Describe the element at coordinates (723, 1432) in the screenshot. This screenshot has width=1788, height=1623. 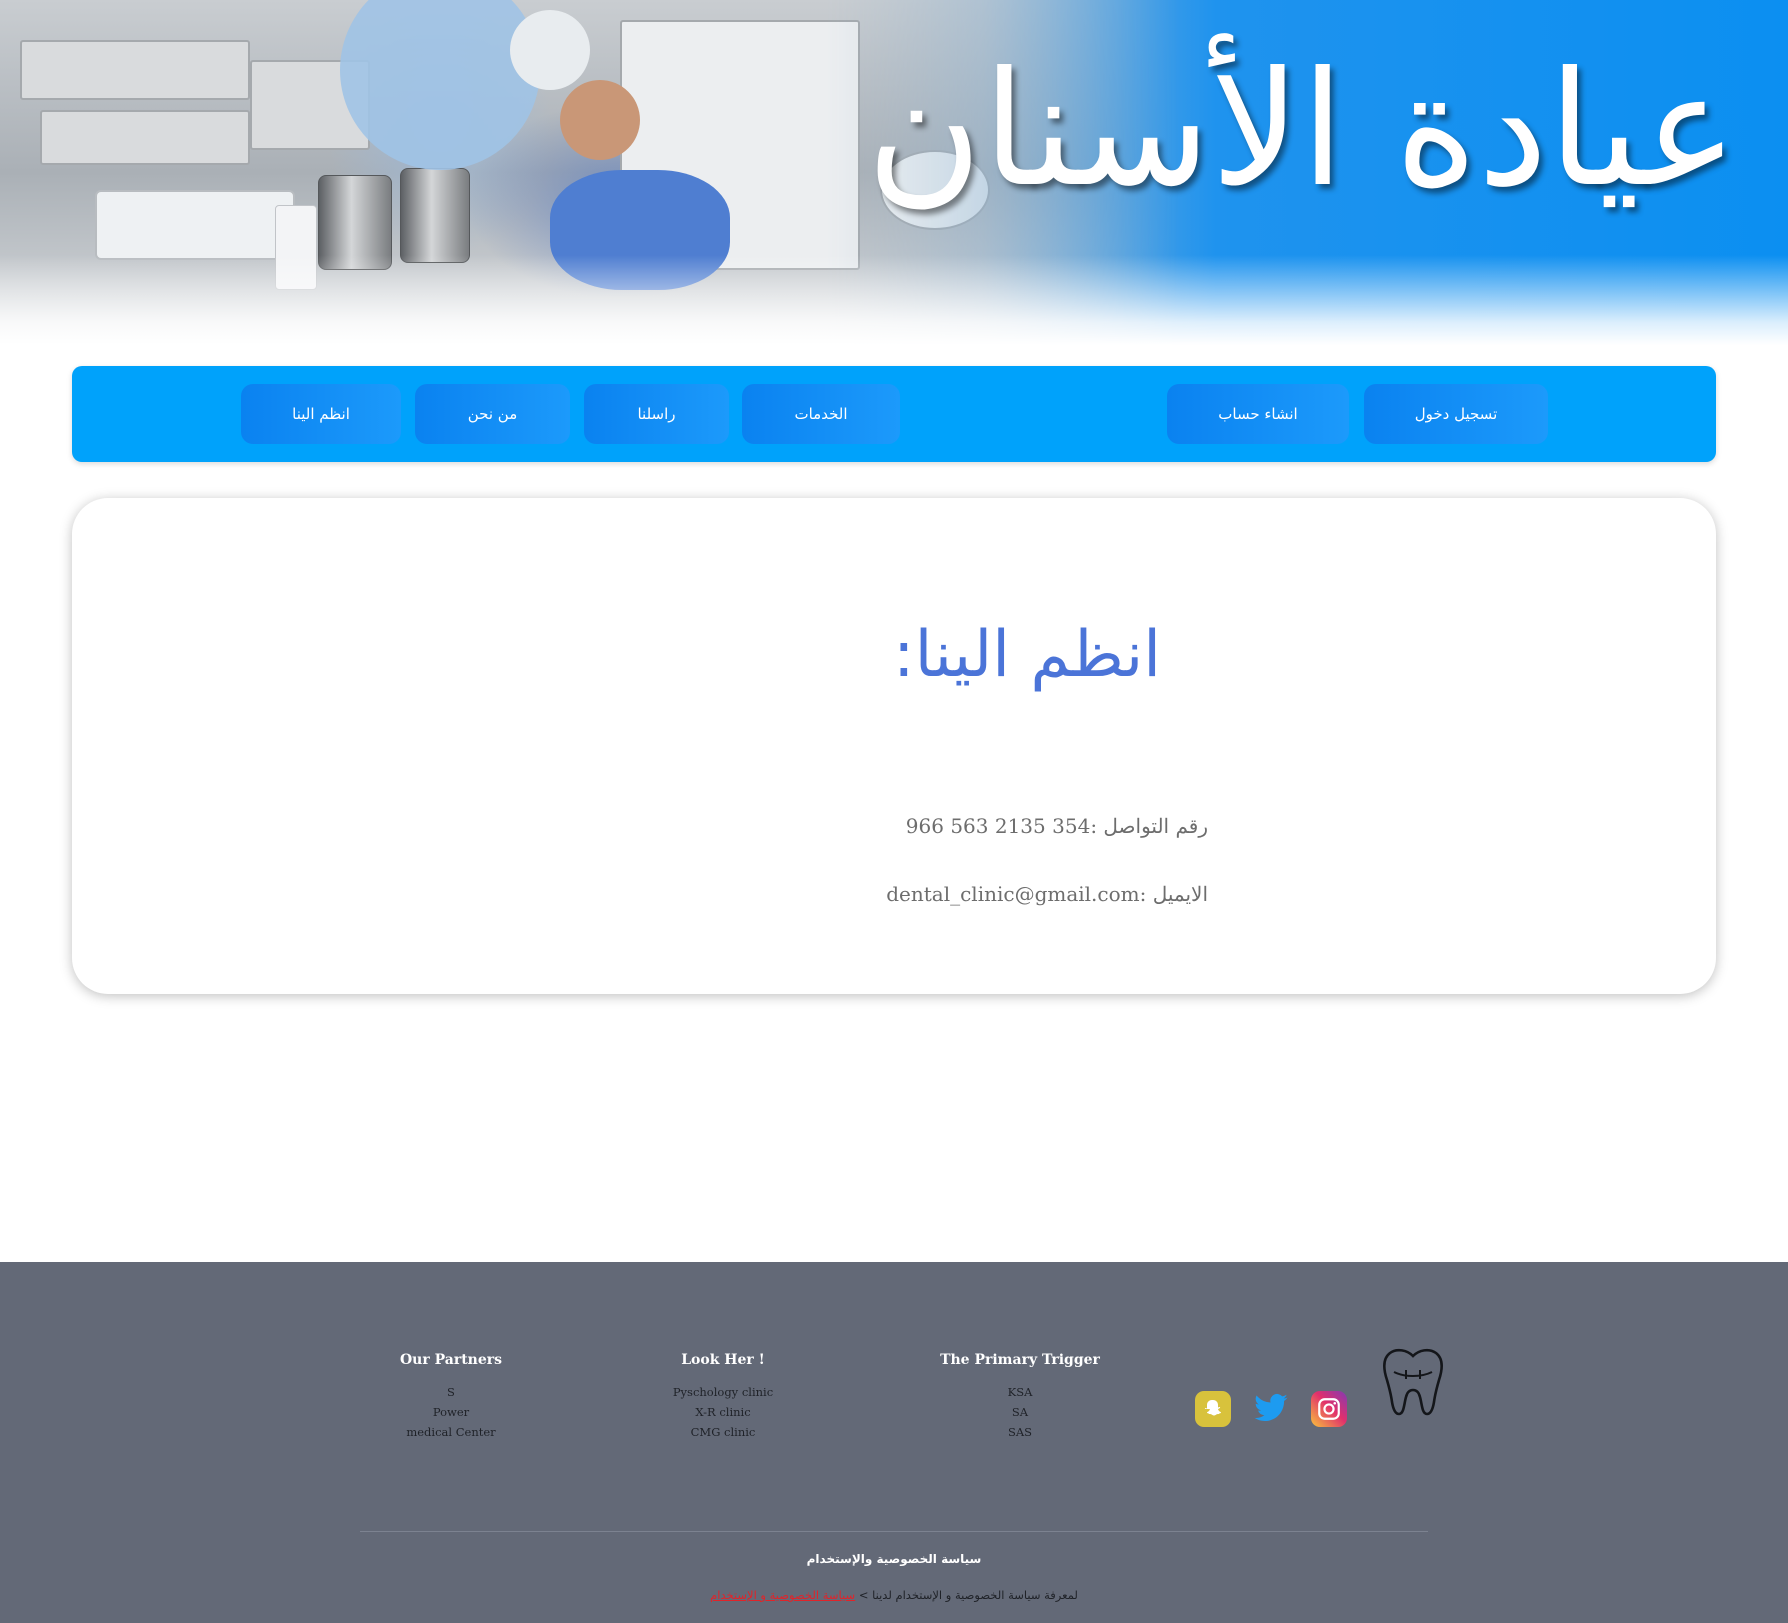
I see `footer-link: CMG clinic` at that location.